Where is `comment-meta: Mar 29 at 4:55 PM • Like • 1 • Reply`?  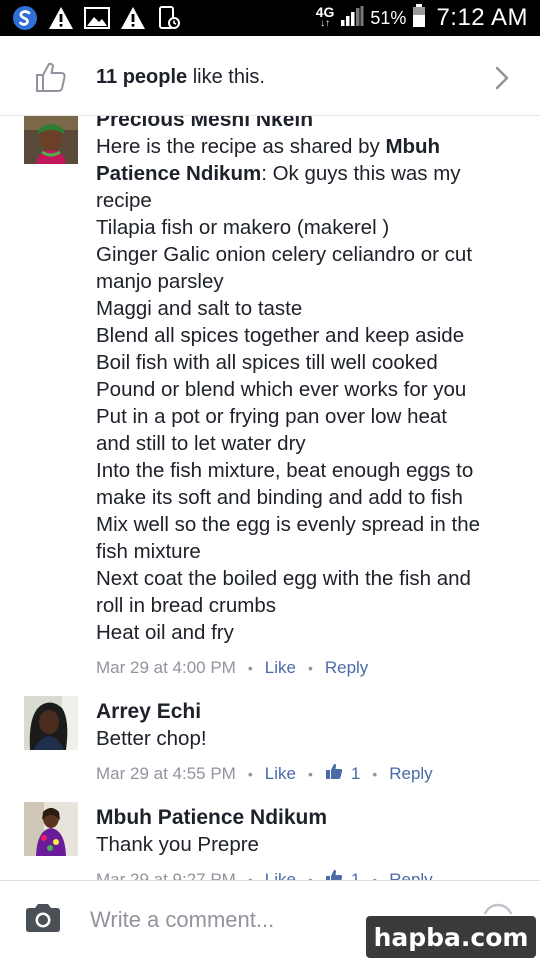
comment-meta: Mar 29 at 4:55 PM • Like • 1 • Reply is located at coordinates (306, 774).